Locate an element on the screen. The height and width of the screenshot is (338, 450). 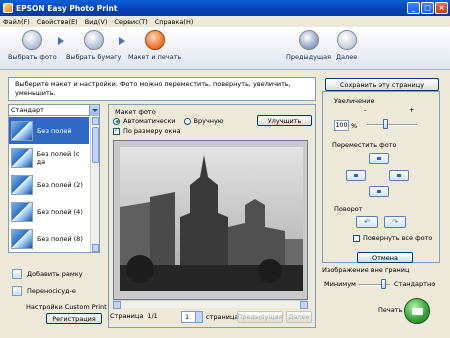
add-frame-label: Добавить рамку is located at coordinates (55, 274).